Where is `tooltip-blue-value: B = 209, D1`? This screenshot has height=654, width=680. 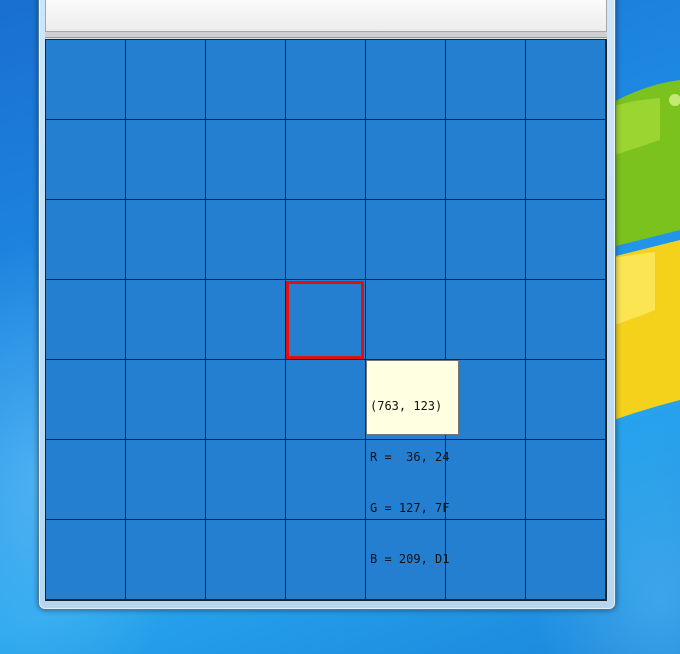 tooltip-blue-value: B = 209, D1 is located at coordinates (410, 559).